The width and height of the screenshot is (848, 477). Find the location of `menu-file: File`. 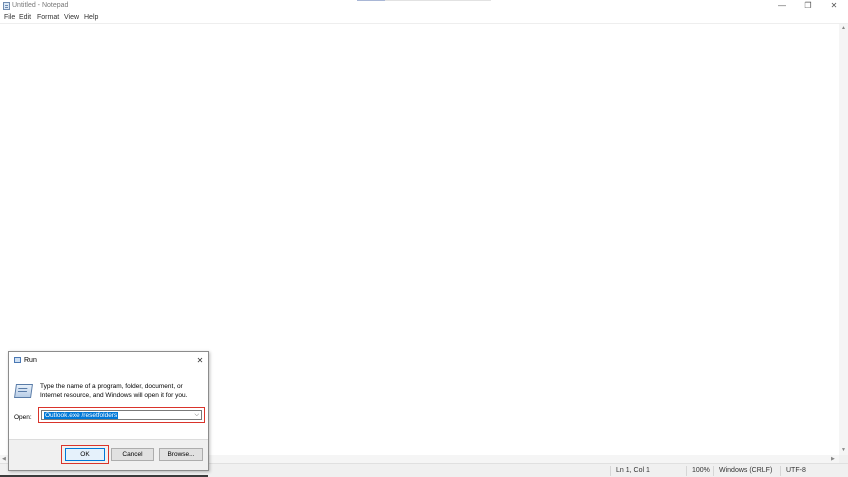

menu-file: File is located at coordinates (9, 17).